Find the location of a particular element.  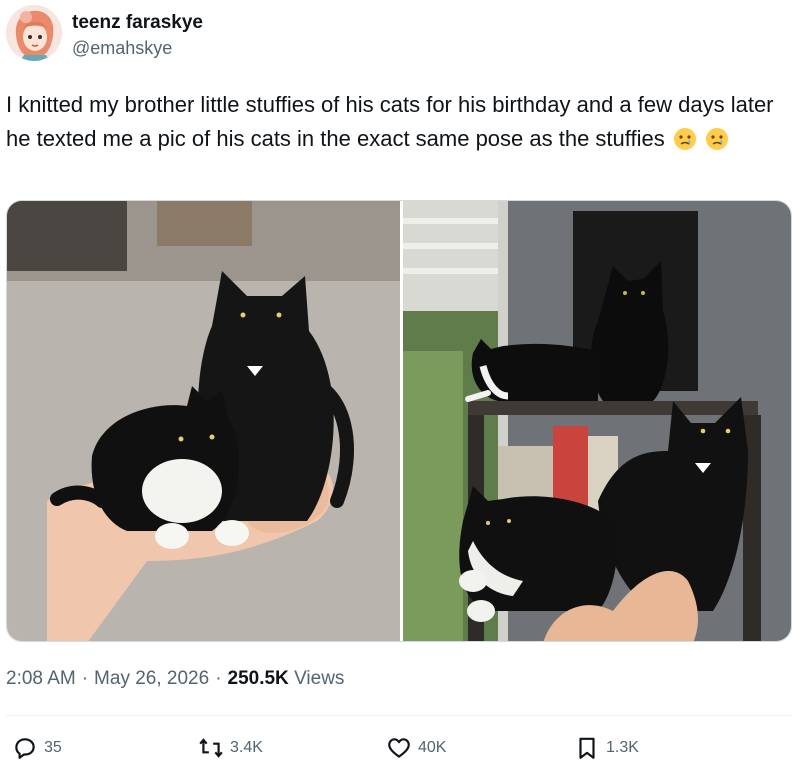

retweet-icon is located at coordinates (211, 748).